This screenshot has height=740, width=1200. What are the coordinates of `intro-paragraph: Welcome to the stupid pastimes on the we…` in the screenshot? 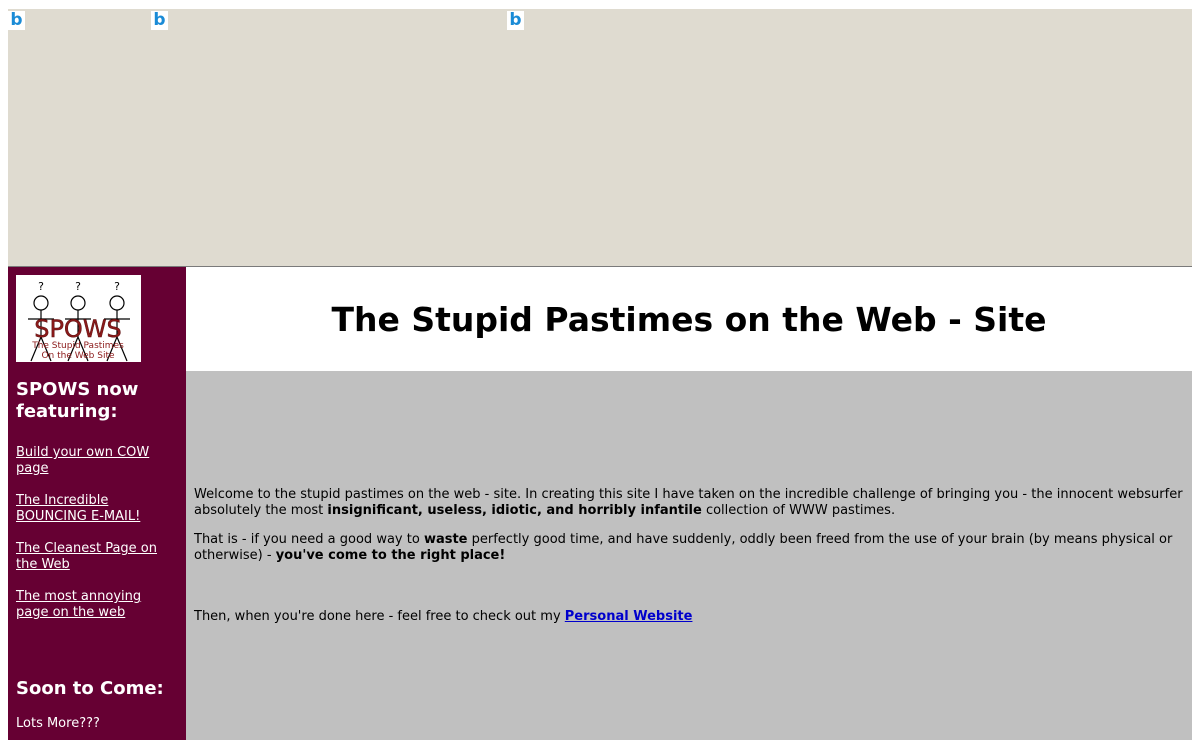 It's located at (689, 503).